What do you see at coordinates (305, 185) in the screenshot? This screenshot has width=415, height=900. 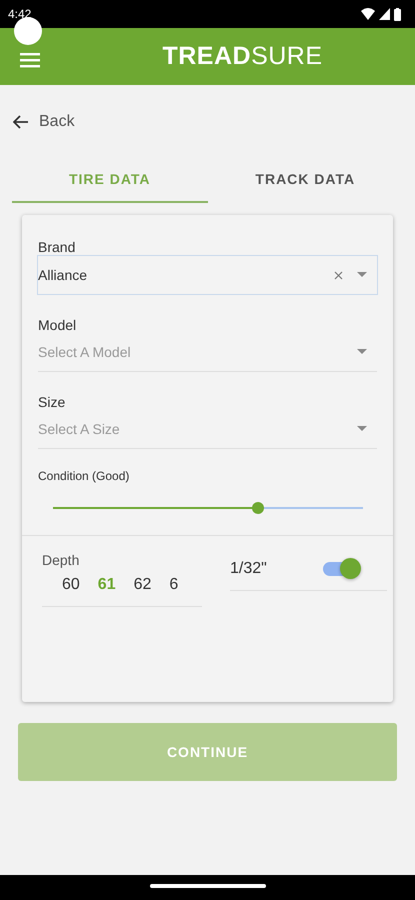 I see `tab: TRACK DATA` at bounding box center [305, 185].